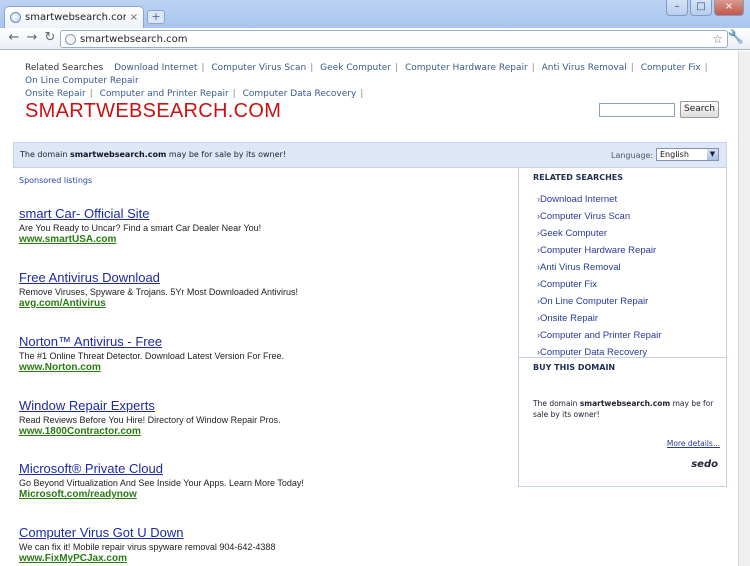 This screenshot has width=750, height=566. I want to click on bookmark-star-icon: ☆, so click(717, 39).